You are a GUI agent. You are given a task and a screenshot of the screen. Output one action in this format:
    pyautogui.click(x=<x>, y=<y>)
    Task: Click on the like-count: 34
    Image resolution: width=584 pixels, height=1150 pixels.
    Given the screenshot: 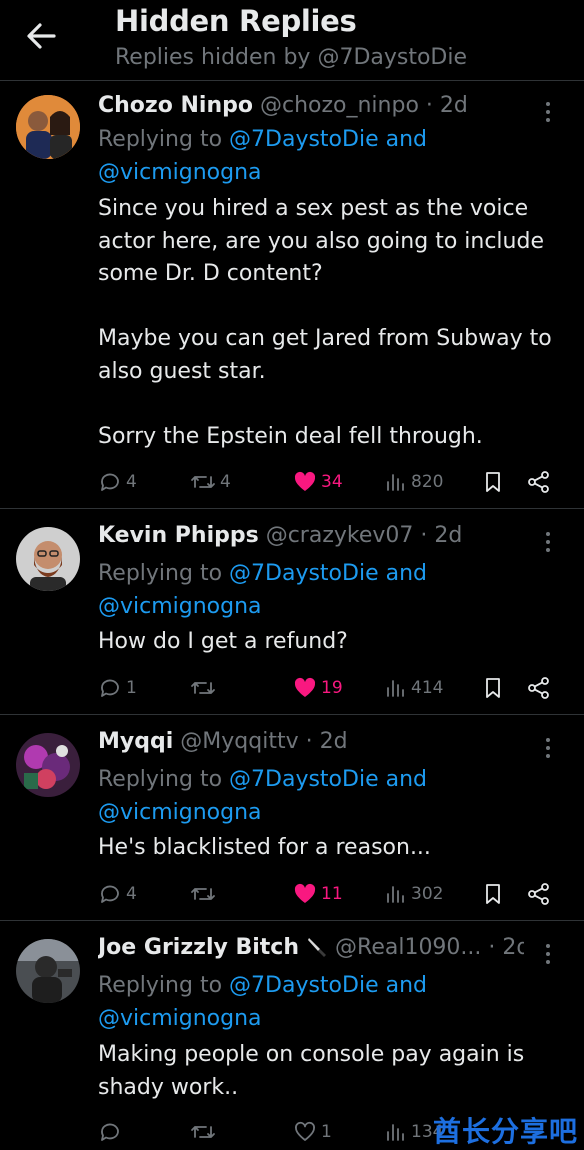 What is the action you would take?
    pyautogui.click(x=332, y=482)
    